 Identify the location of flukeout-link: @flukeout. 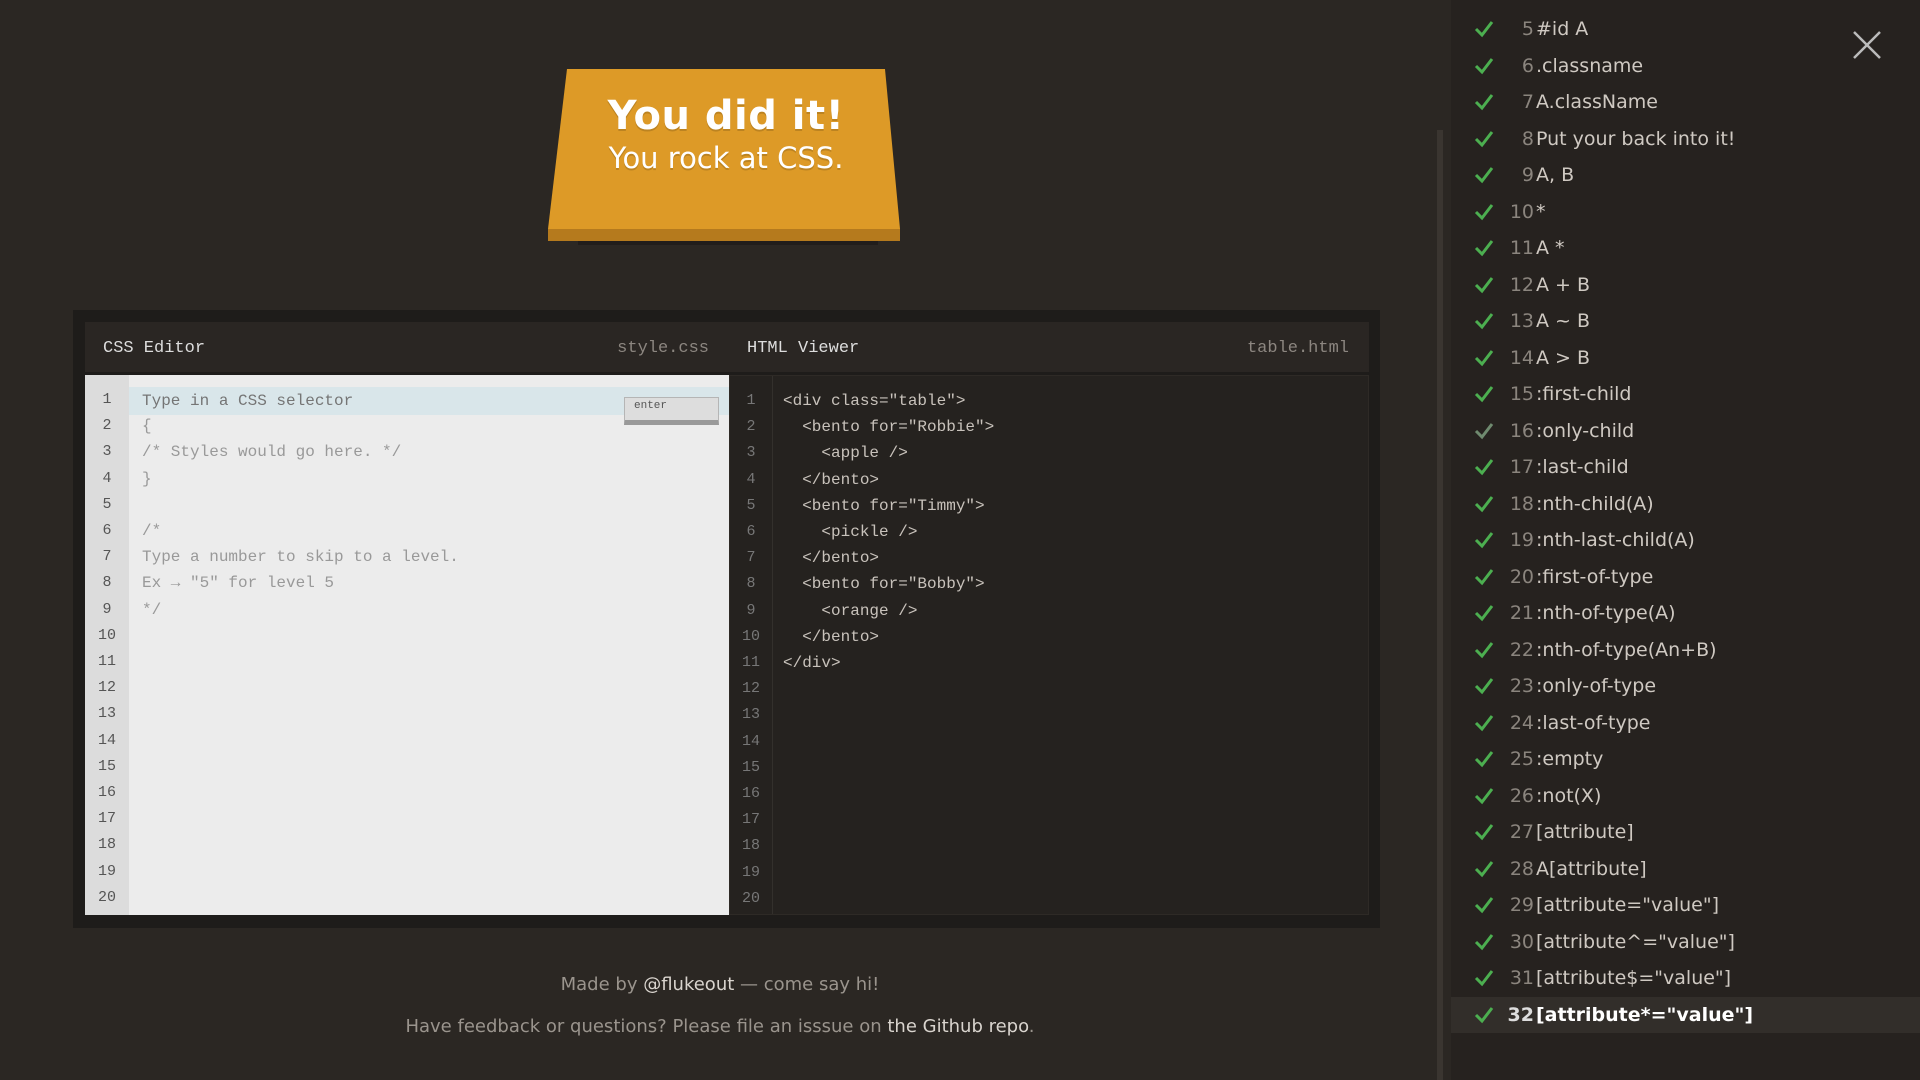
(688, 984).